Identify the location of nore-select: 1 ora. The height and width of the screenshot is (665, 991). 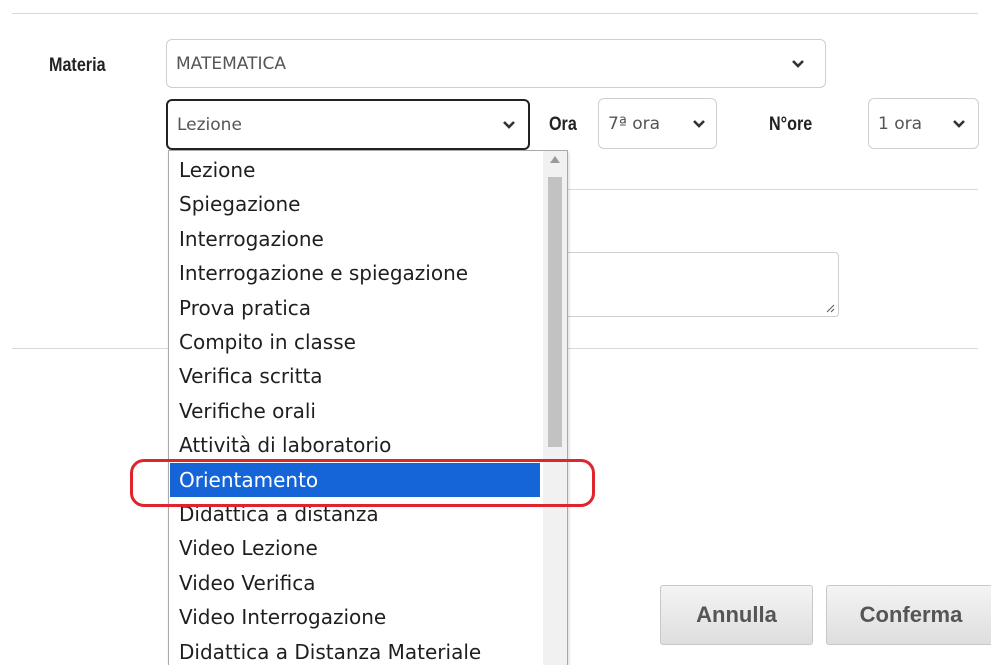
(923, 123).